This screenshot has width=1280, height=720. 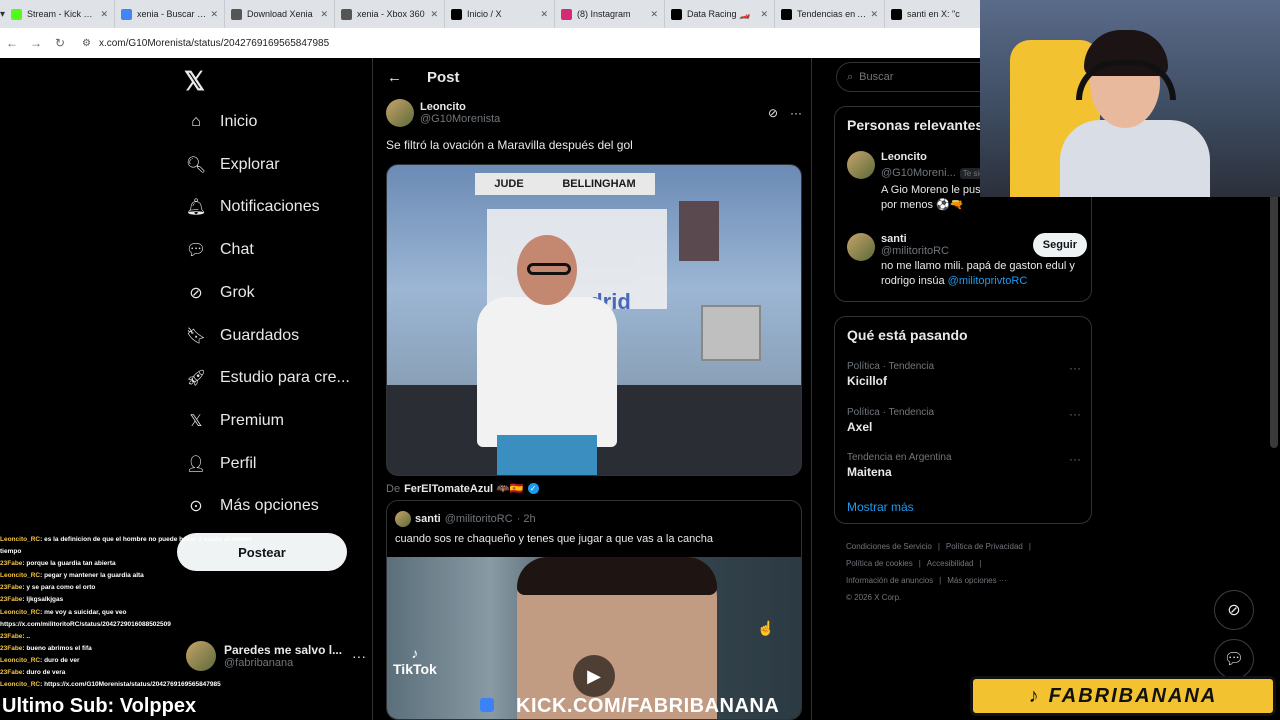 What do you see at coordinates (60, 43) in the screenshot?
I see `reload-icon: ↻` at bounding box center [60, 43].